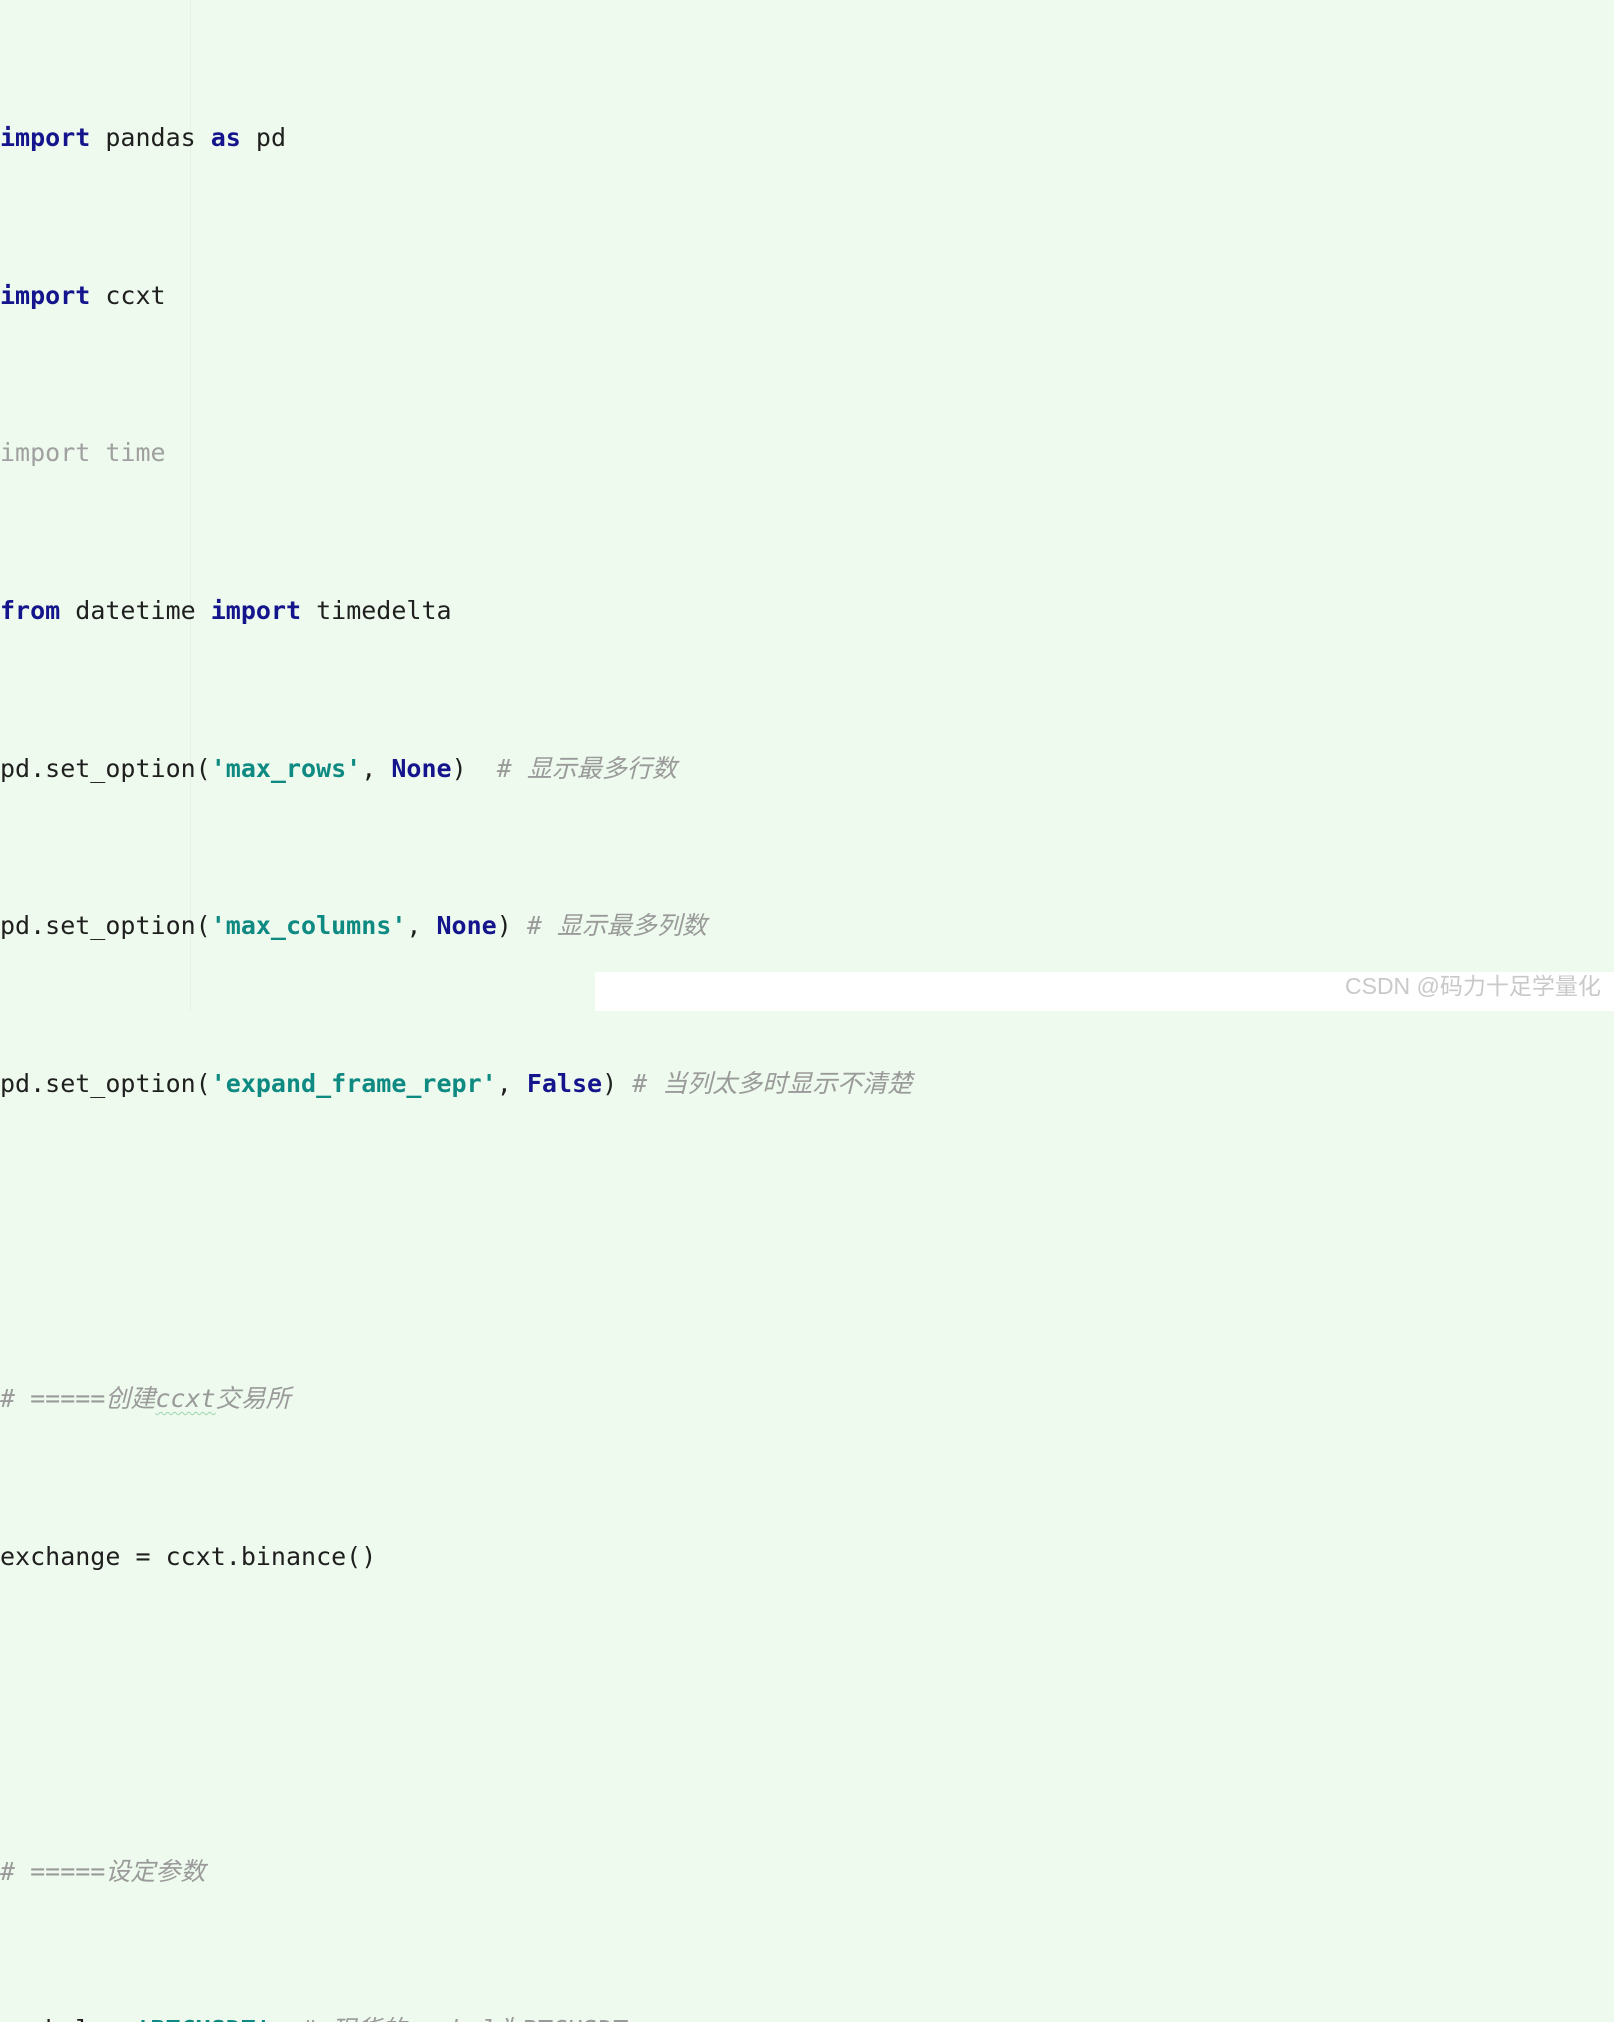  I want to click on comment-create-exchange-pre: # =====创建, so click(78, 1399).